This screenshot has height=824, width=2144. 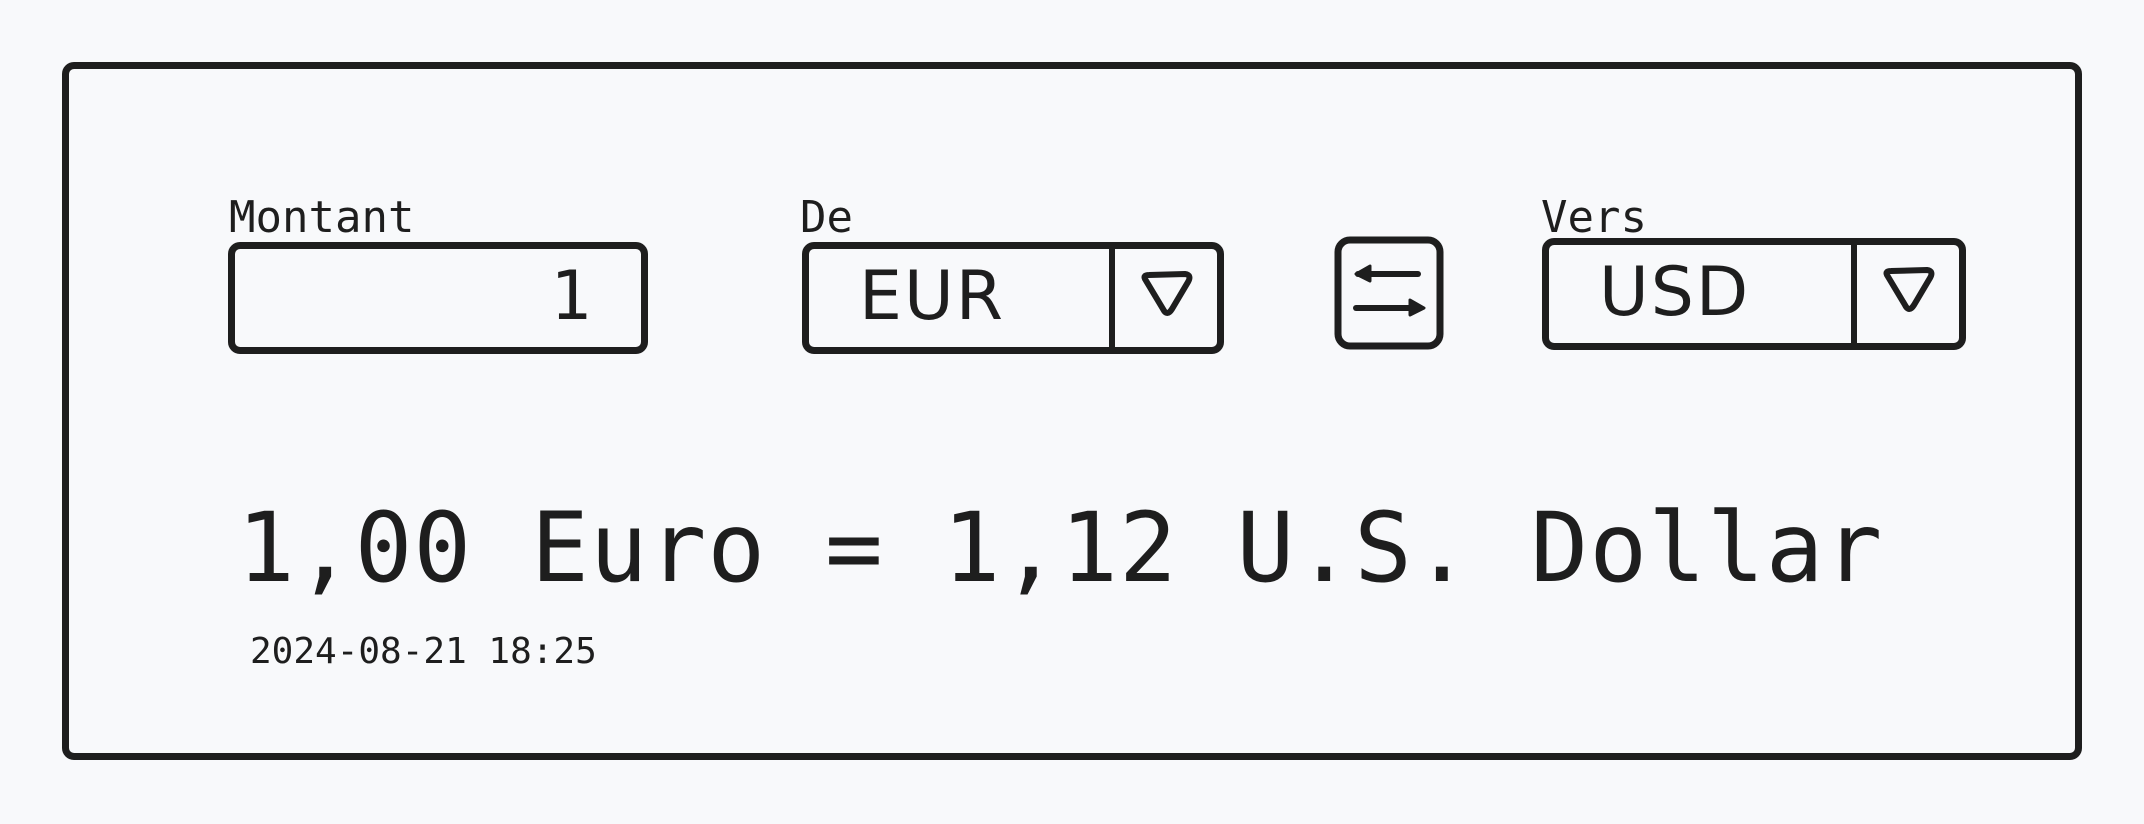 I want to click on to-currency-value: USD, so click(x=1675, y=292).